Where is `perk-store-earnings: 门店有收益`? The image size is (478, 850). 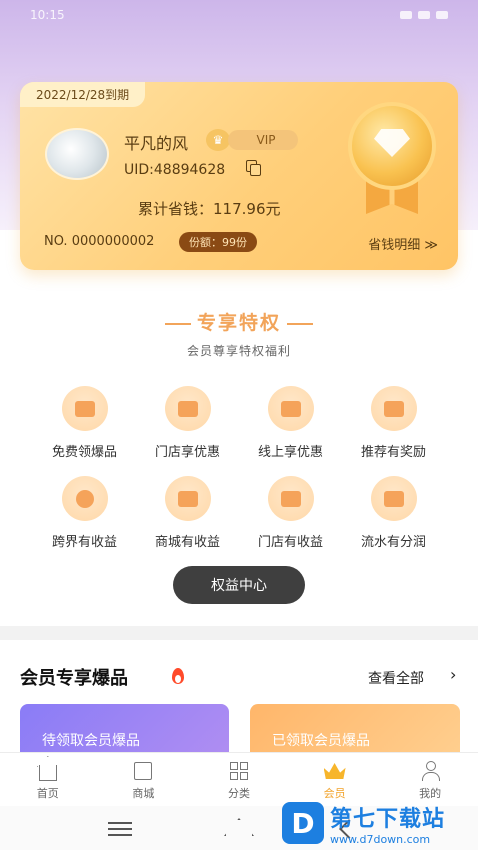
perk-store-earnings: 门店有收益 is located at coordinates (290, 513).